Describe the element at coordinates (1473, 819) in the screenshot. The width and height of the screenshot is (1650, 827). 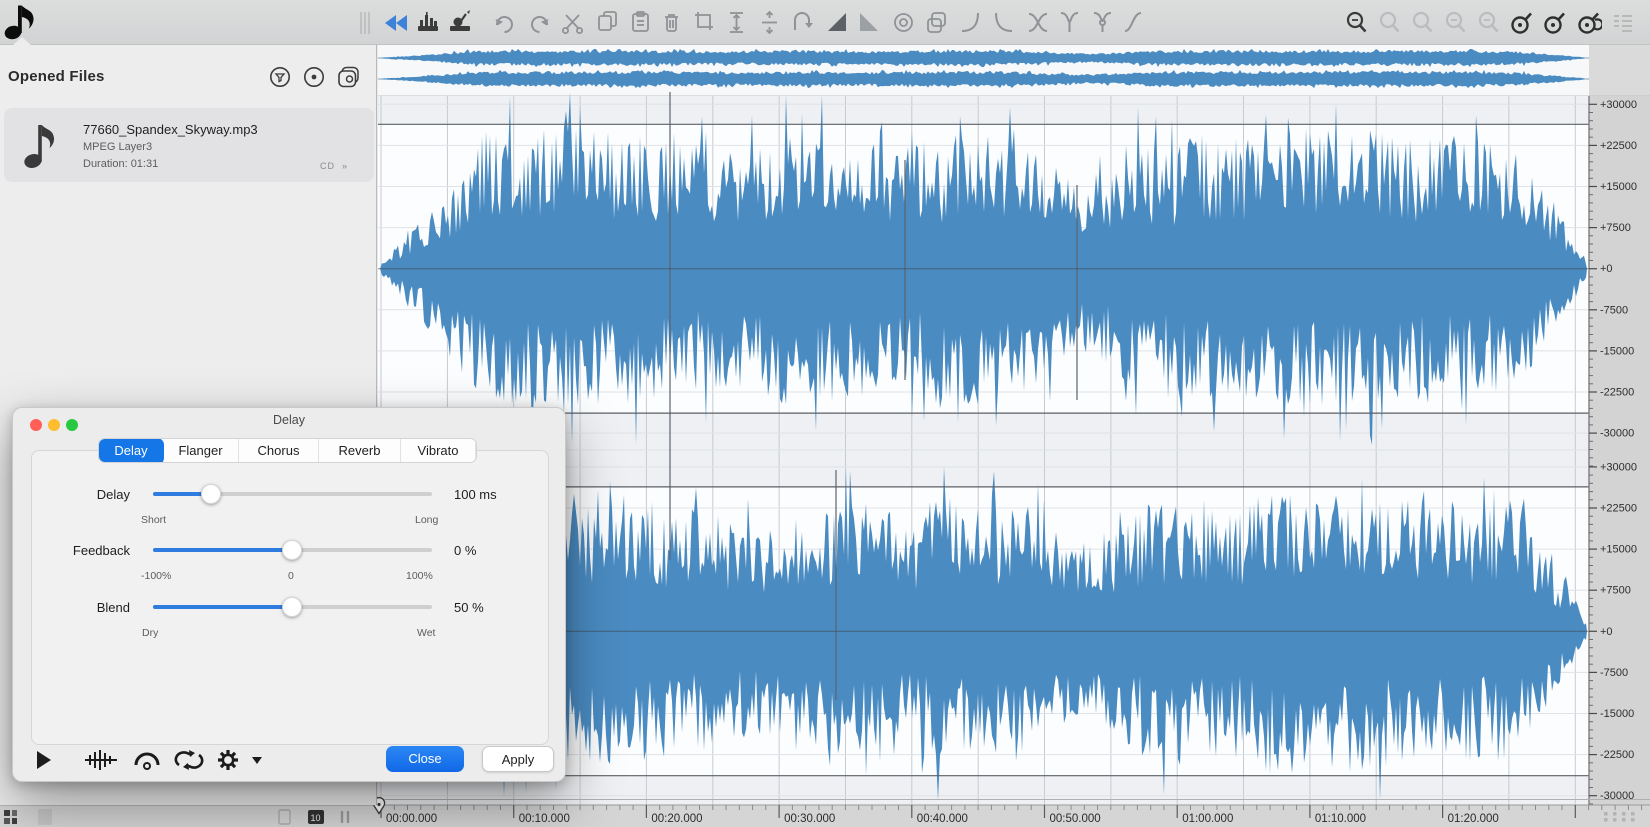
I see `svg-text: 01:20.000` at that location.